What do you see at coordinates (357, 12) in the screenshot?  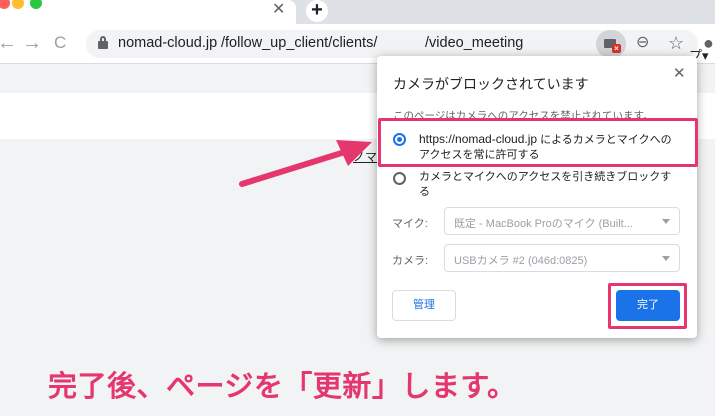 I see `tab-strip: ✕ +` at bounding box center [357, 12].